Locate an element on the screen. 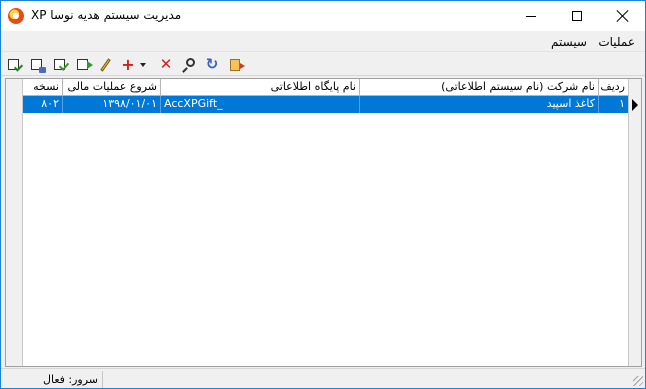  grid-left-gutter is located at coordinates (14, 222).